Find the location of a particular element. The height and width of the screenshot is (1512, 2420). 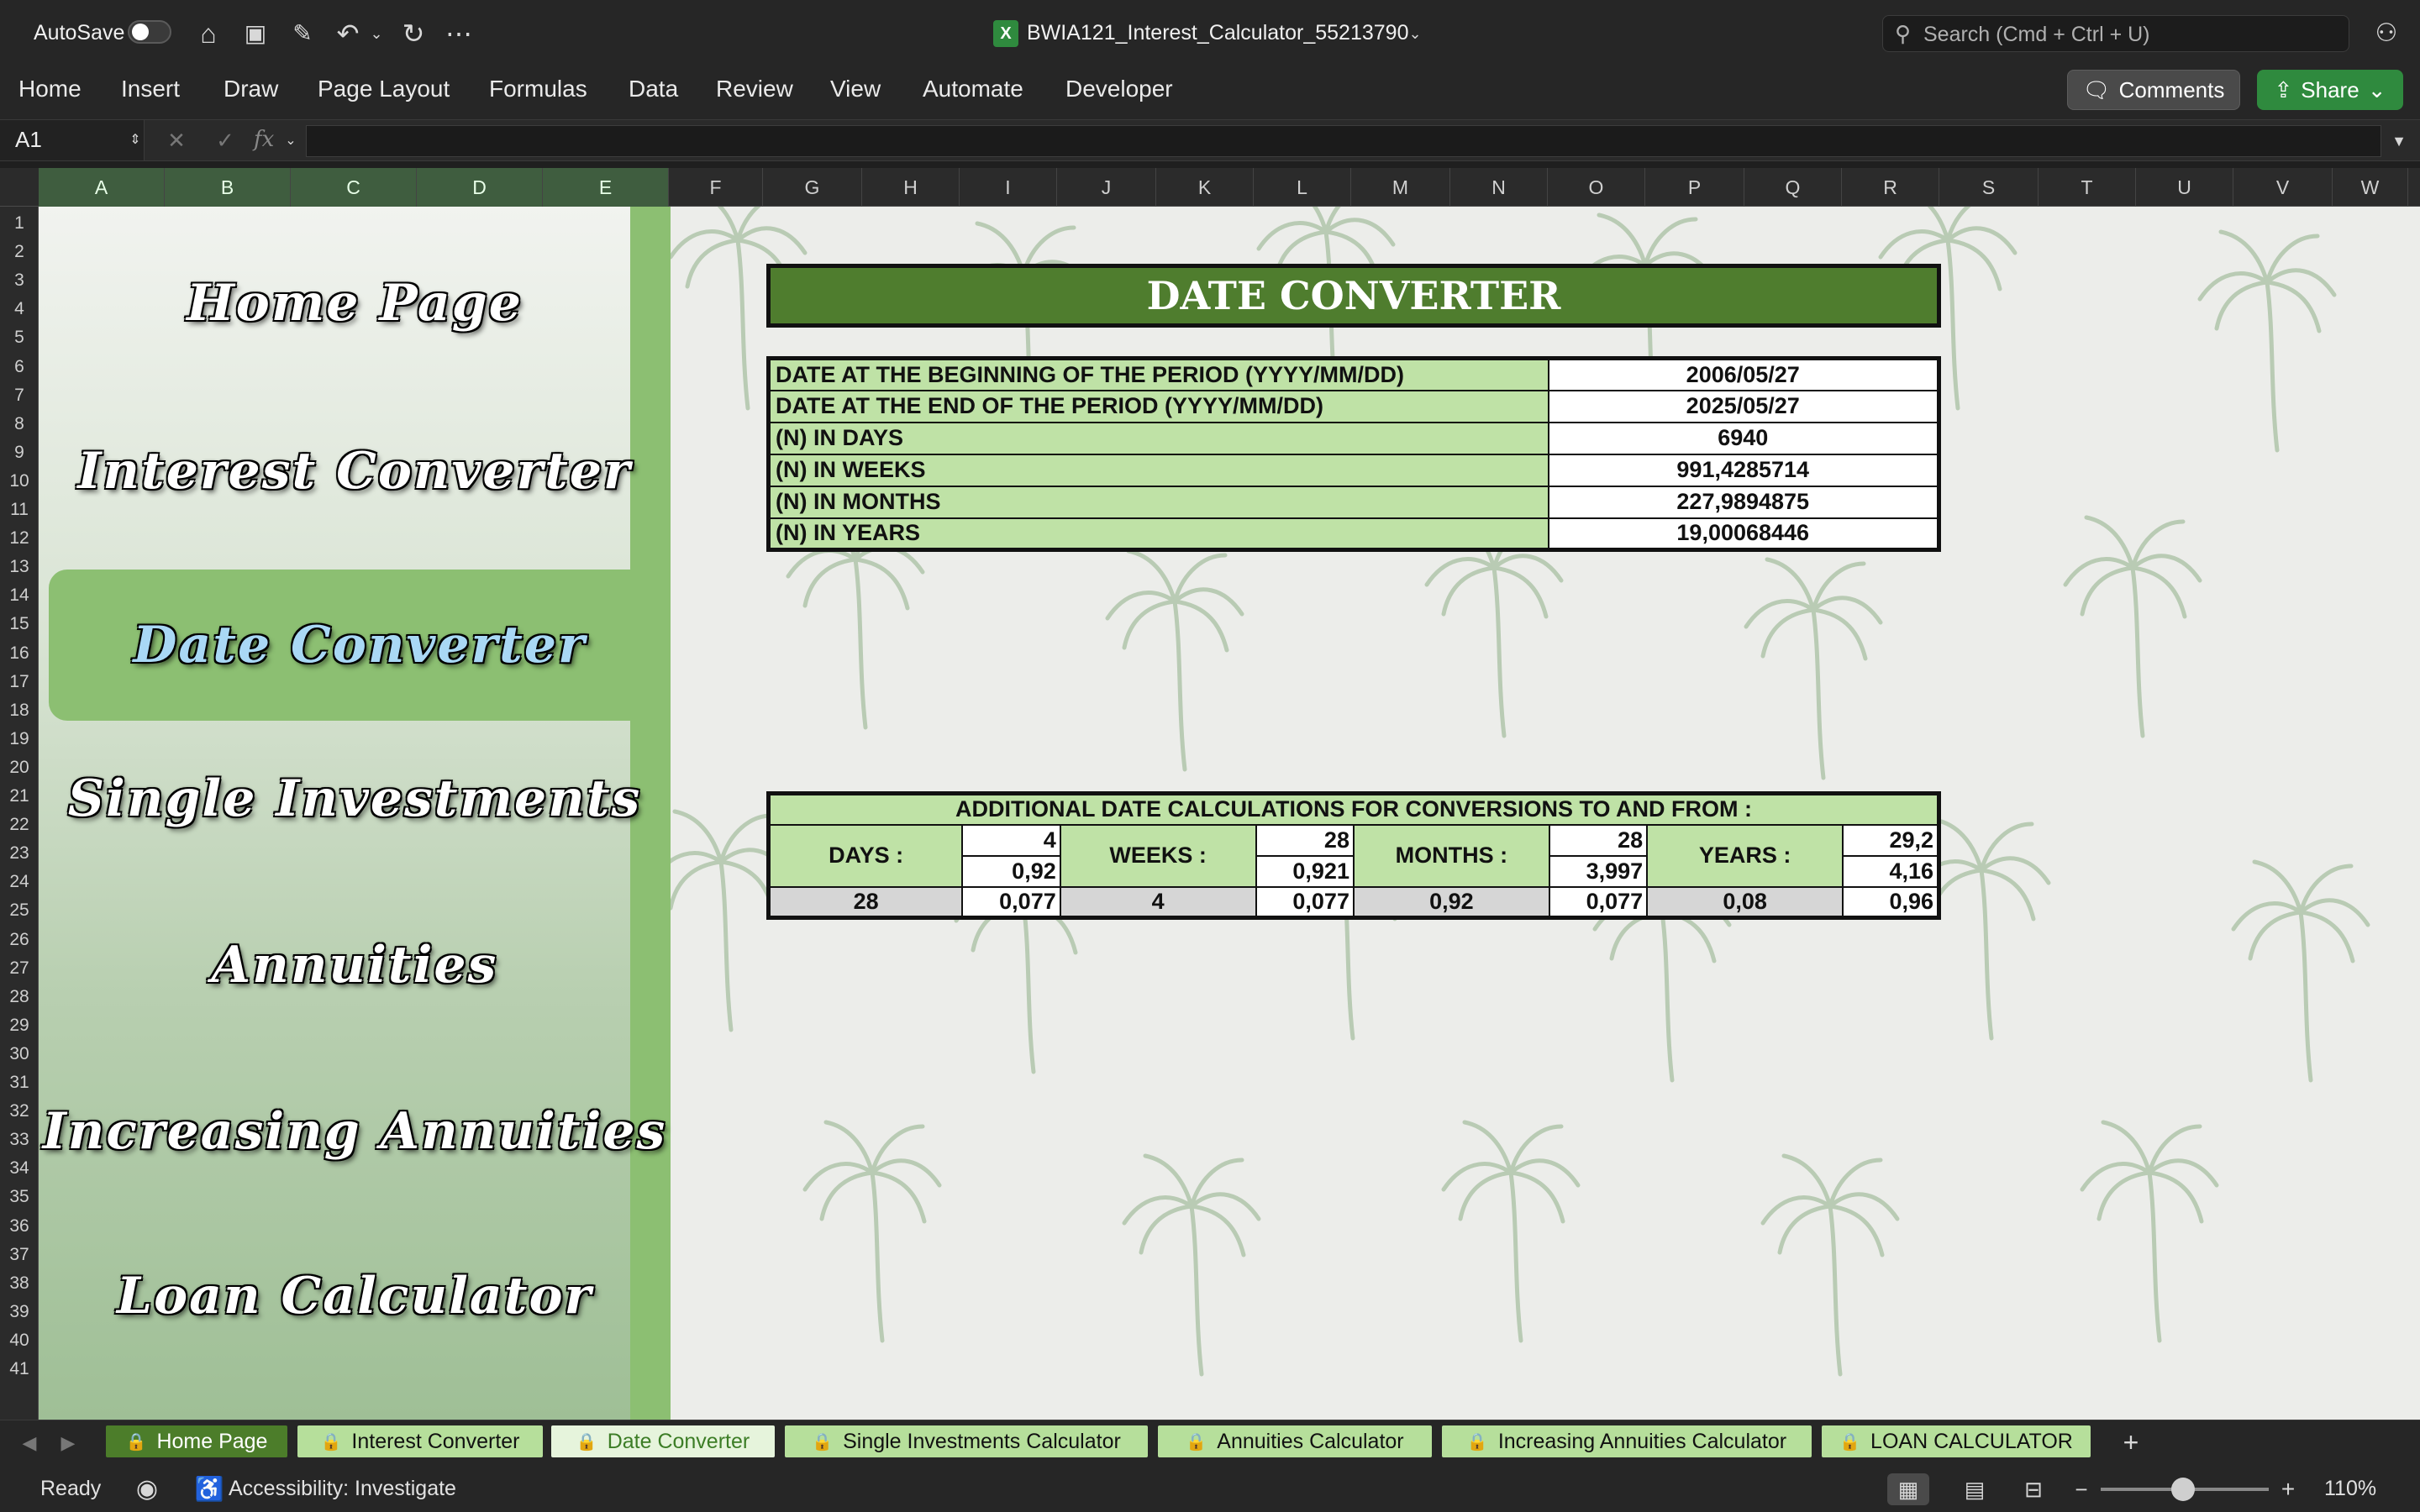

row-header: 10 is located at coordinates (19, 481).